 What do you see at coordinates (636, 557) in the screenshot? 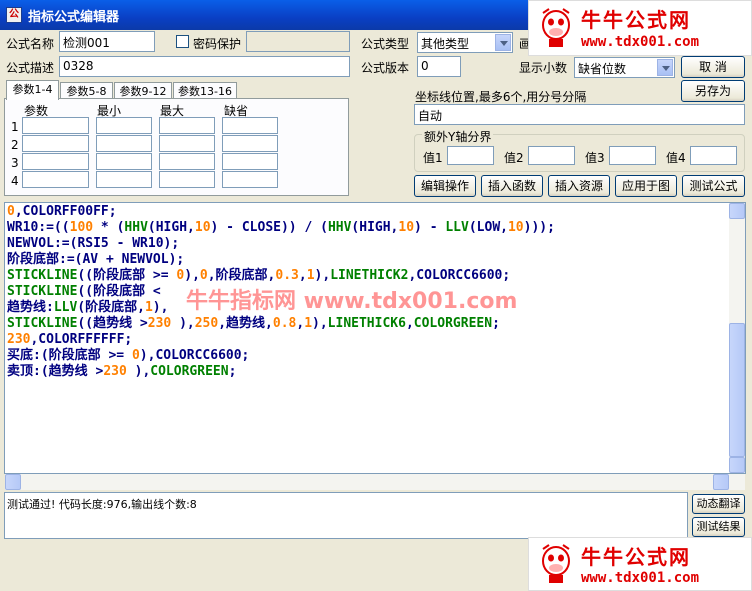
I see `watermark-title: 牛牛公式网` at bounding box center [636, 557].